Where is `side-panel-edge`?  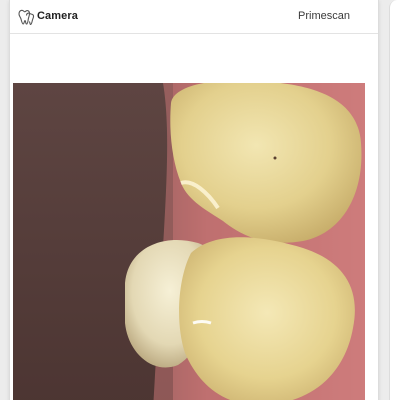
side-panel-edge is located at coordinates (394, 200).